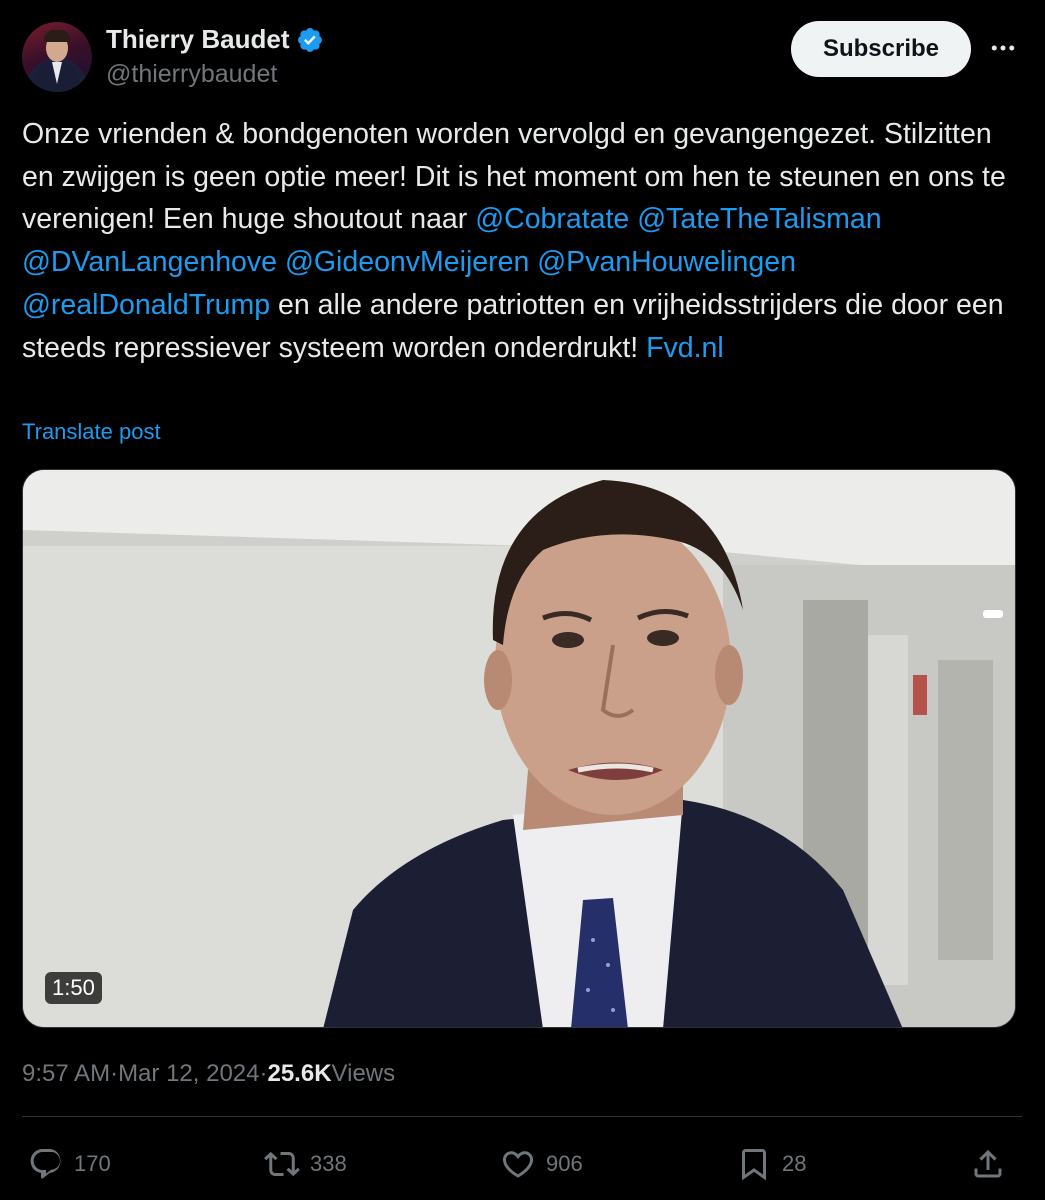 Image resolution: width=1045 pixels, height=1200 pixels. What do you see at coordinates (666, 262) in the screenshot?
I see `mention-link: @PvanHouwelingen` at bounding box center [666, 262].